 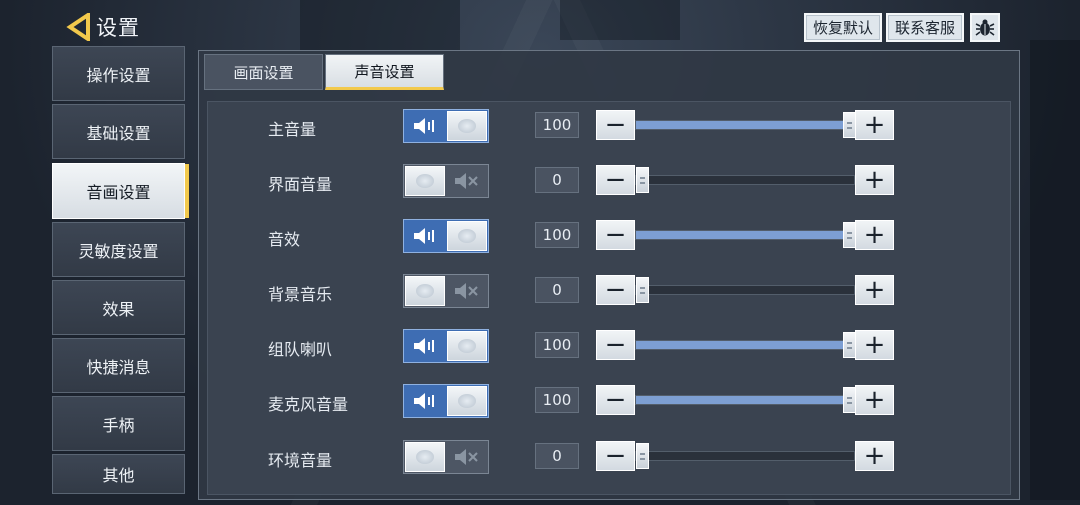 I want to click on setting-row-background-music: 背景音乐 0− +, so click(x=610, y=291).